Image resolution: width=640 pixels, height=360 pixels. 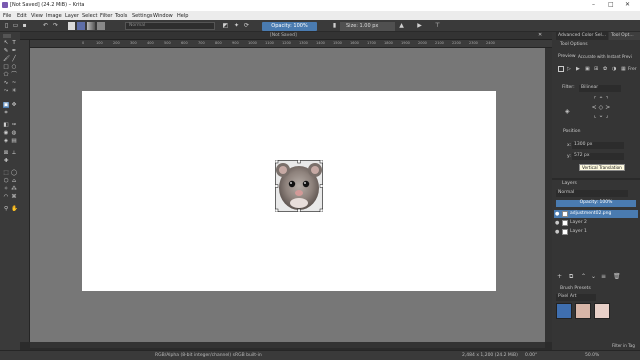 I want to click on pattern-icon, so click(x=81, y=26).